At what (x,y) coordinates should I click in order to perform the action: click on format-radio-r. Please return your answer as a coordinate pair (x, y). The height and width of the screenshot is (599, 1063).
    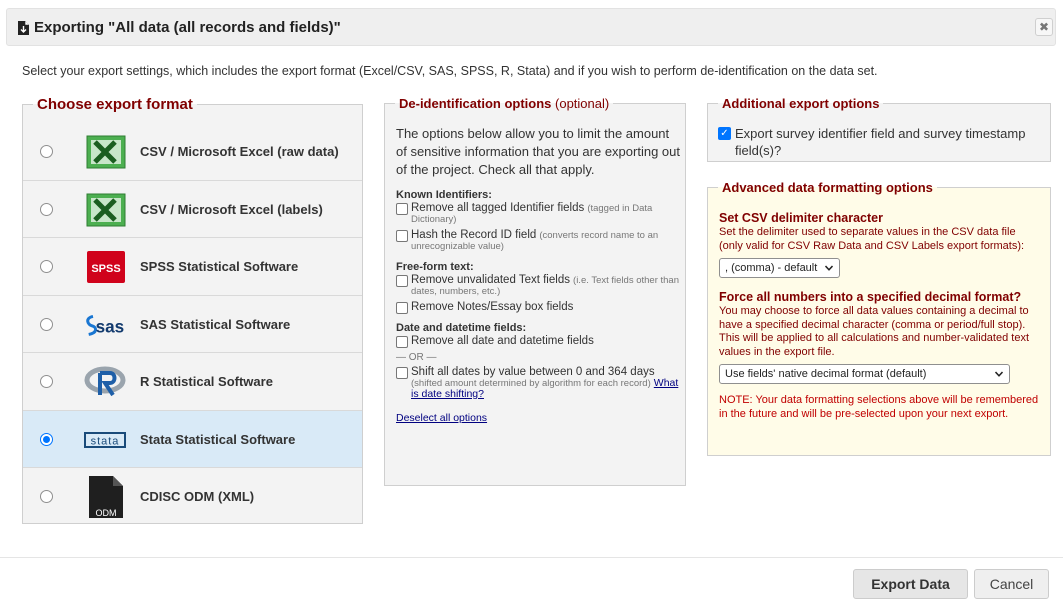
    Looking at the image, I should click on (46, 381).